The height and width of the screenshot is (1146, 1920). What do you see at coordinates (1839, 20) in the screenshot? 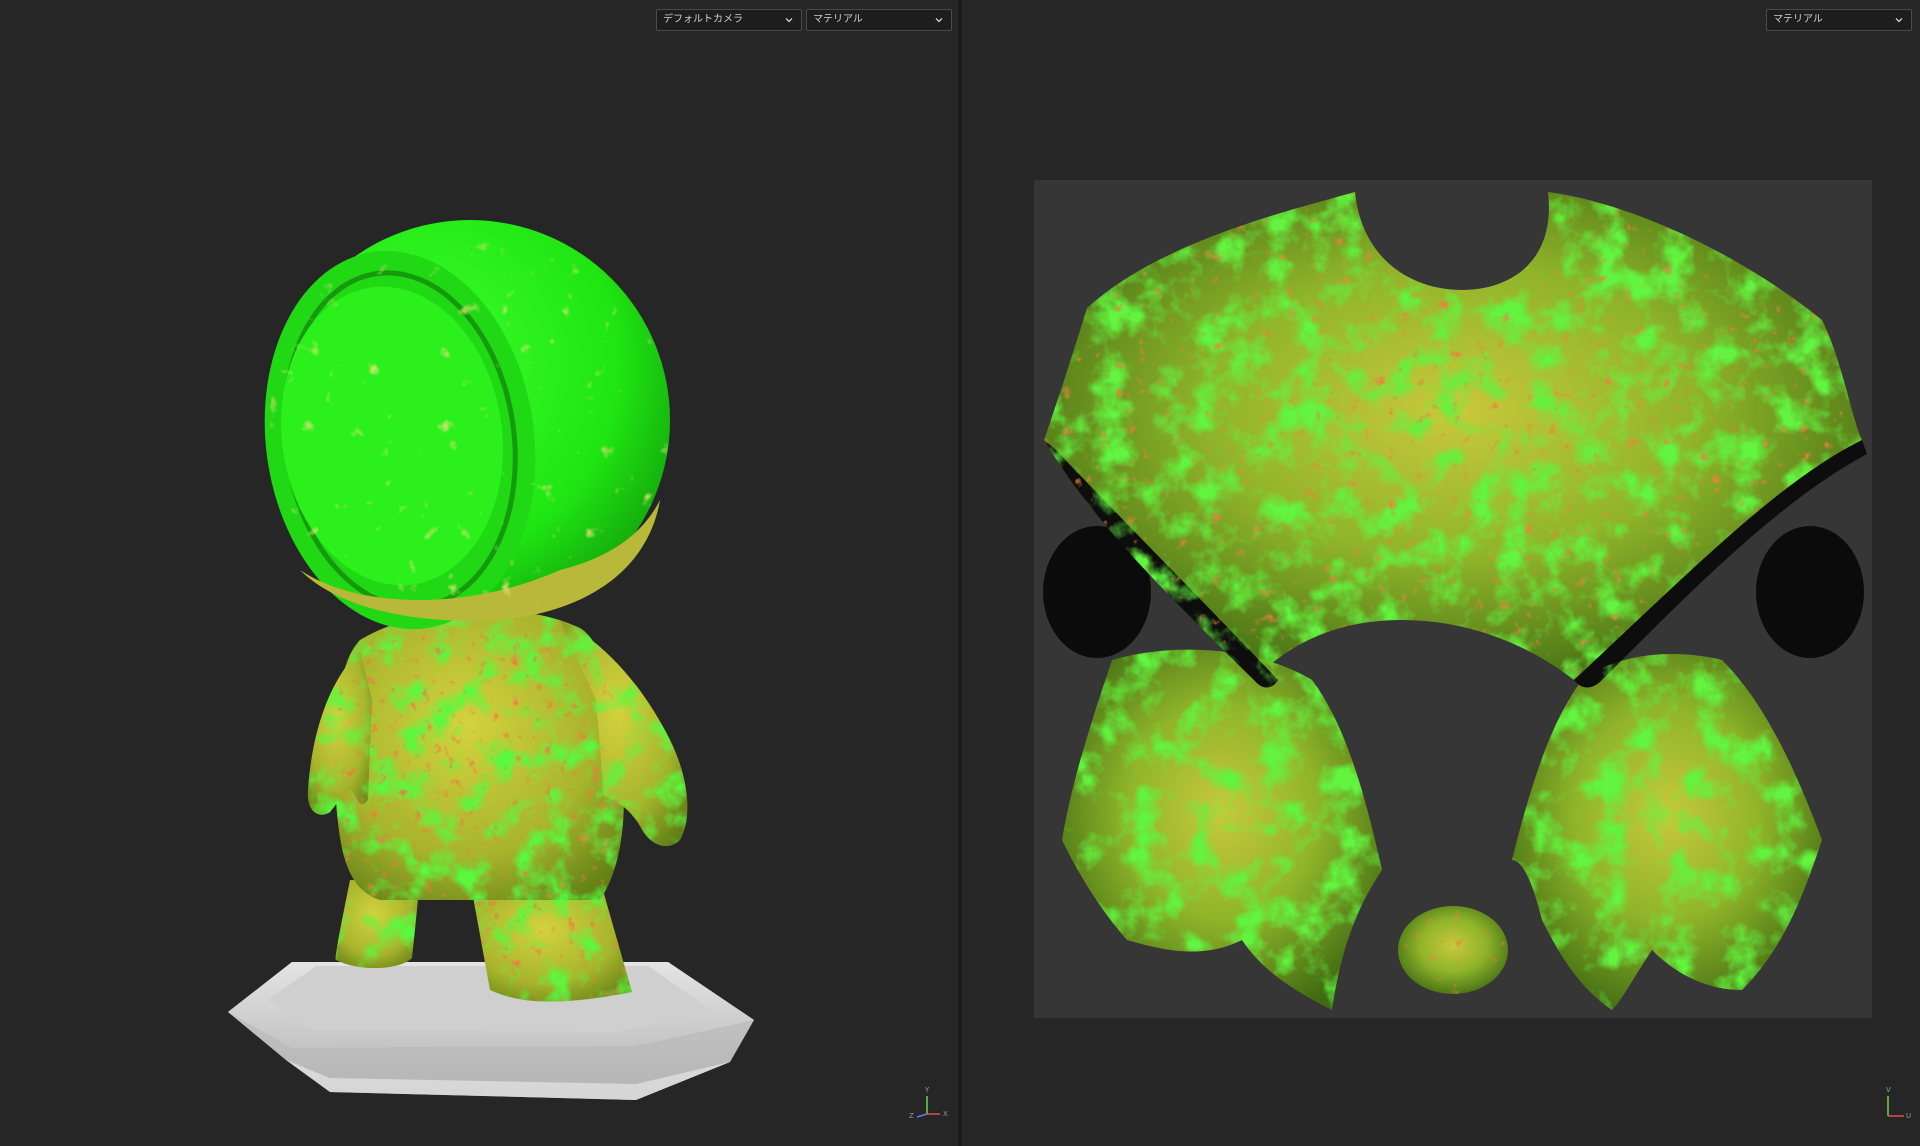
I see `shading-dropdown-2d: マテリアル` at bounding box center [1839, 20].